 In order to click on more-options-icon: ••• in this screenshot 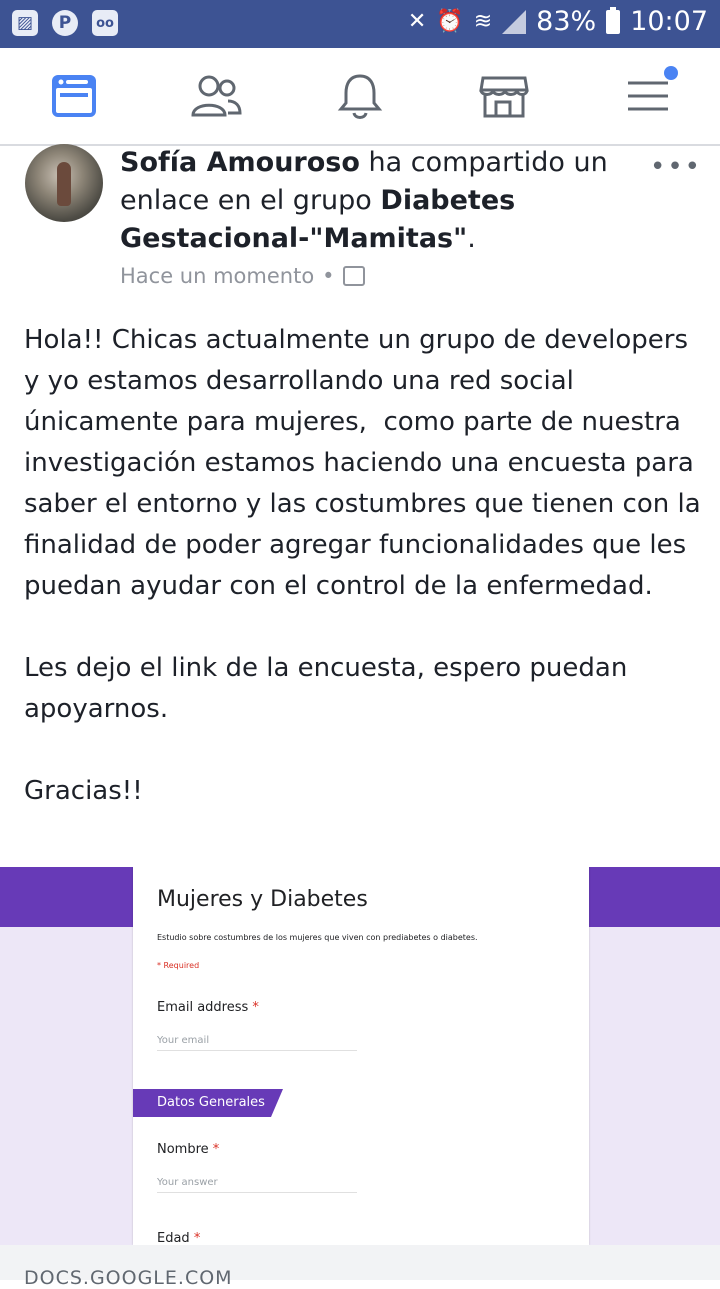, I will do `click(676, 167)`.